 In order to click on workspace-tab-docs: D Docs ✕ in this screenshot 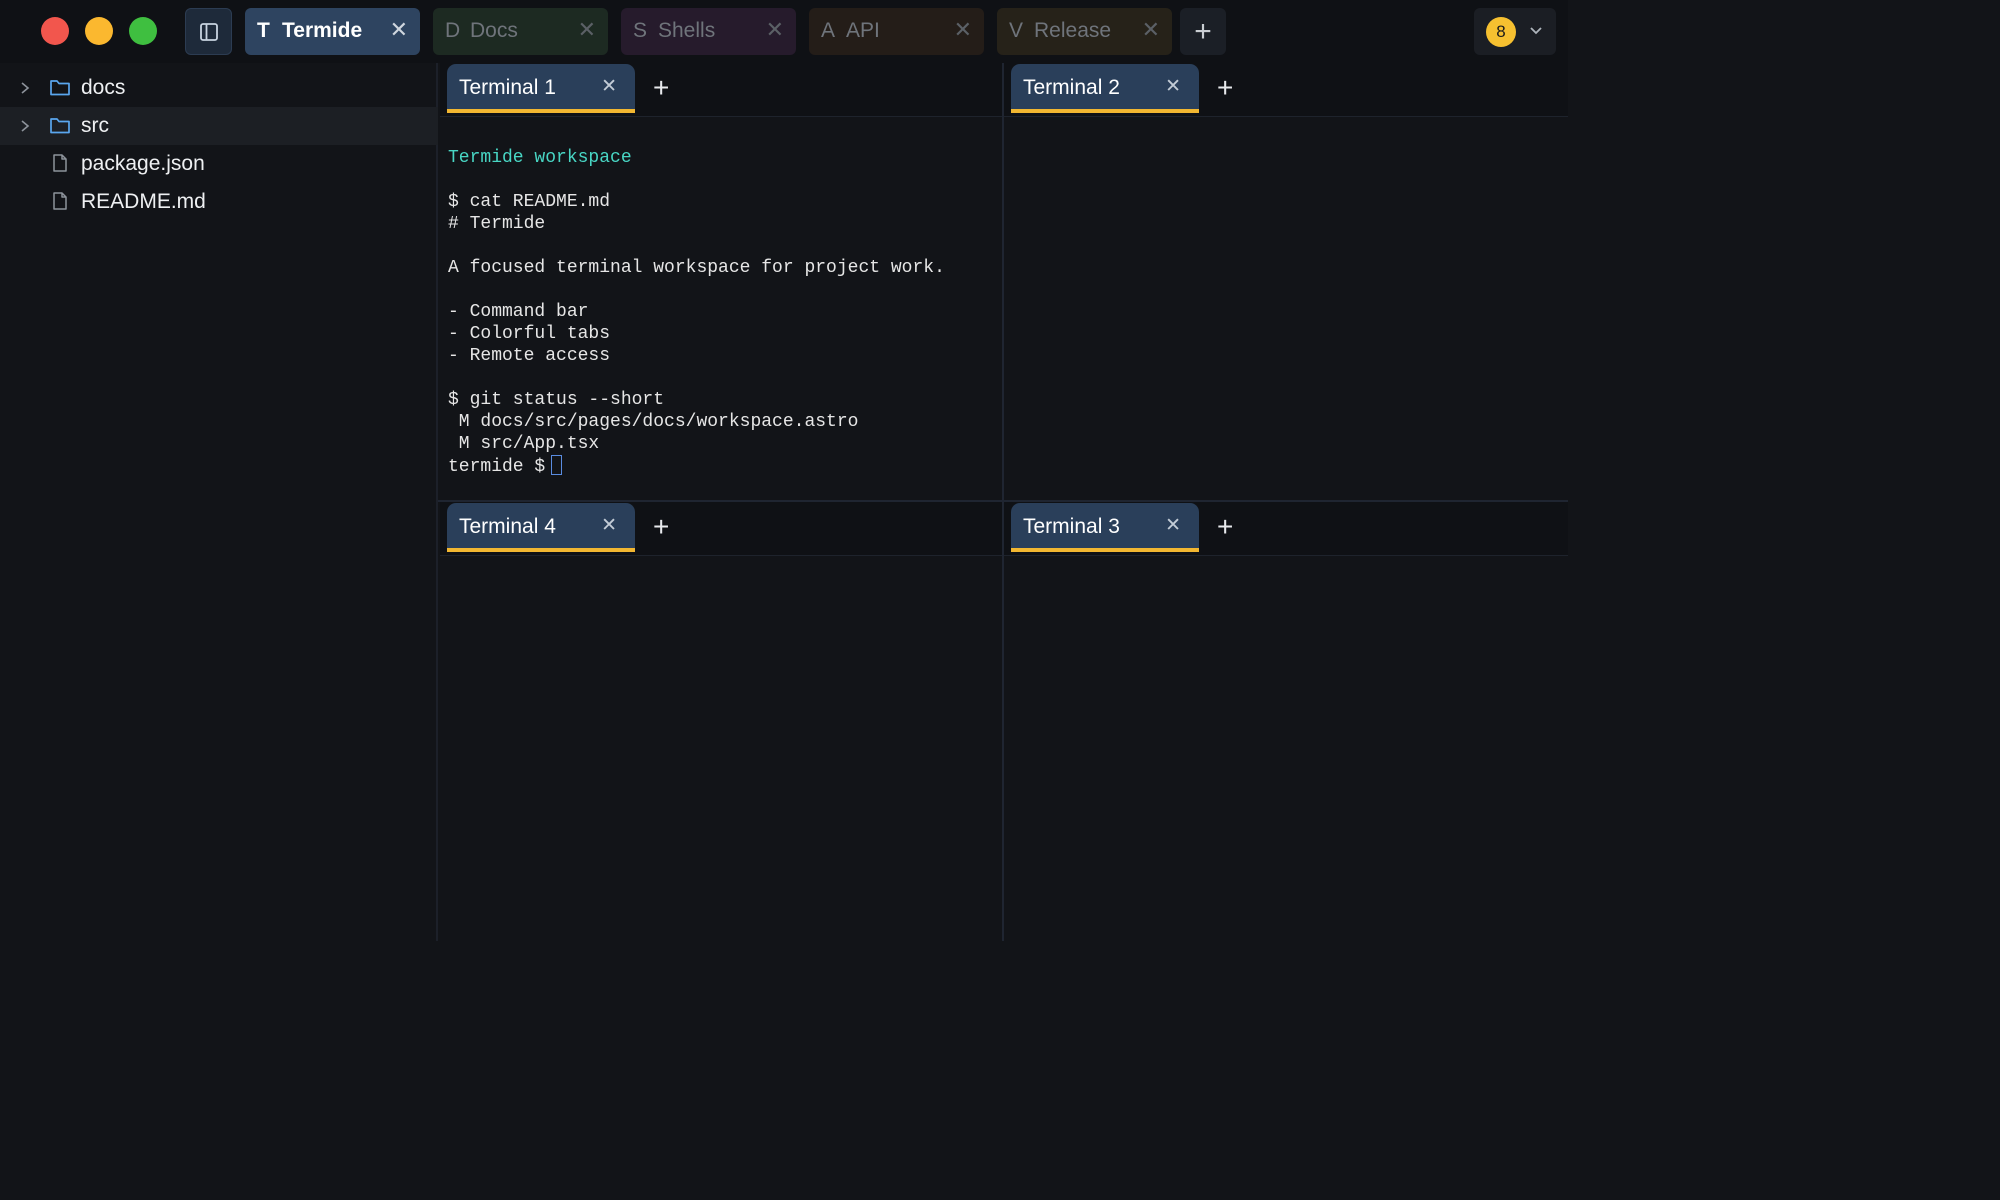, I will do `click(520, 31)`.